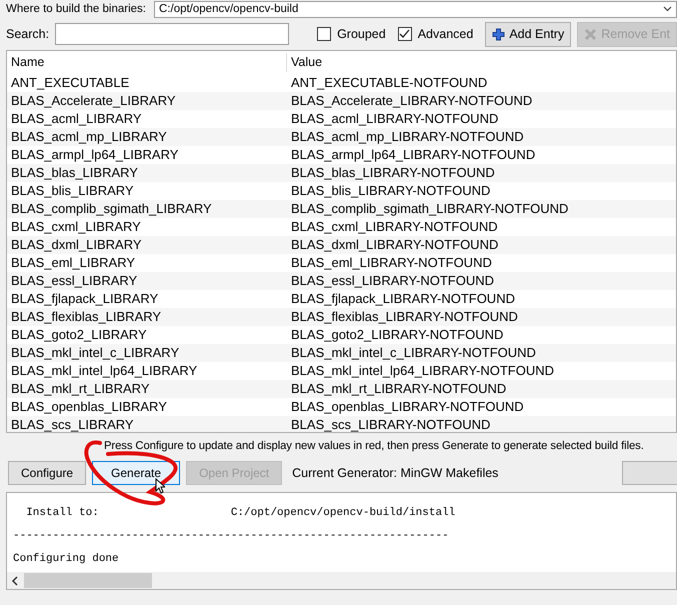 This screenshot has height=605, width=677. Describe the element at coordinates (430, 209) in the screenshot. I see `table-cell-text: BLAS_complib_sgimath_LIBRARY-NOTFOUND` at that location.